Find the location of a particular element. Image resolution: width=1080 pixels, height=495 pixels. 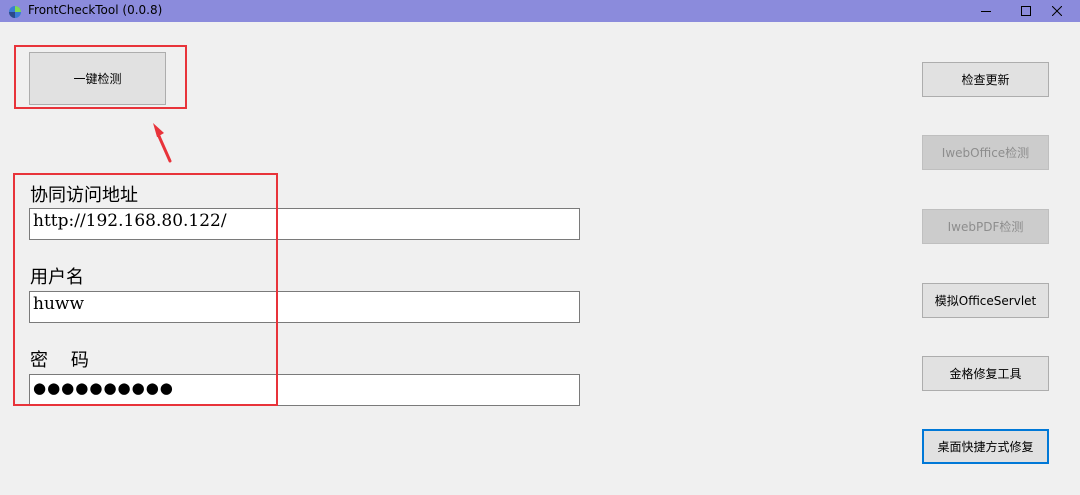

app-logo-icon is located at coordinates (15, 11).